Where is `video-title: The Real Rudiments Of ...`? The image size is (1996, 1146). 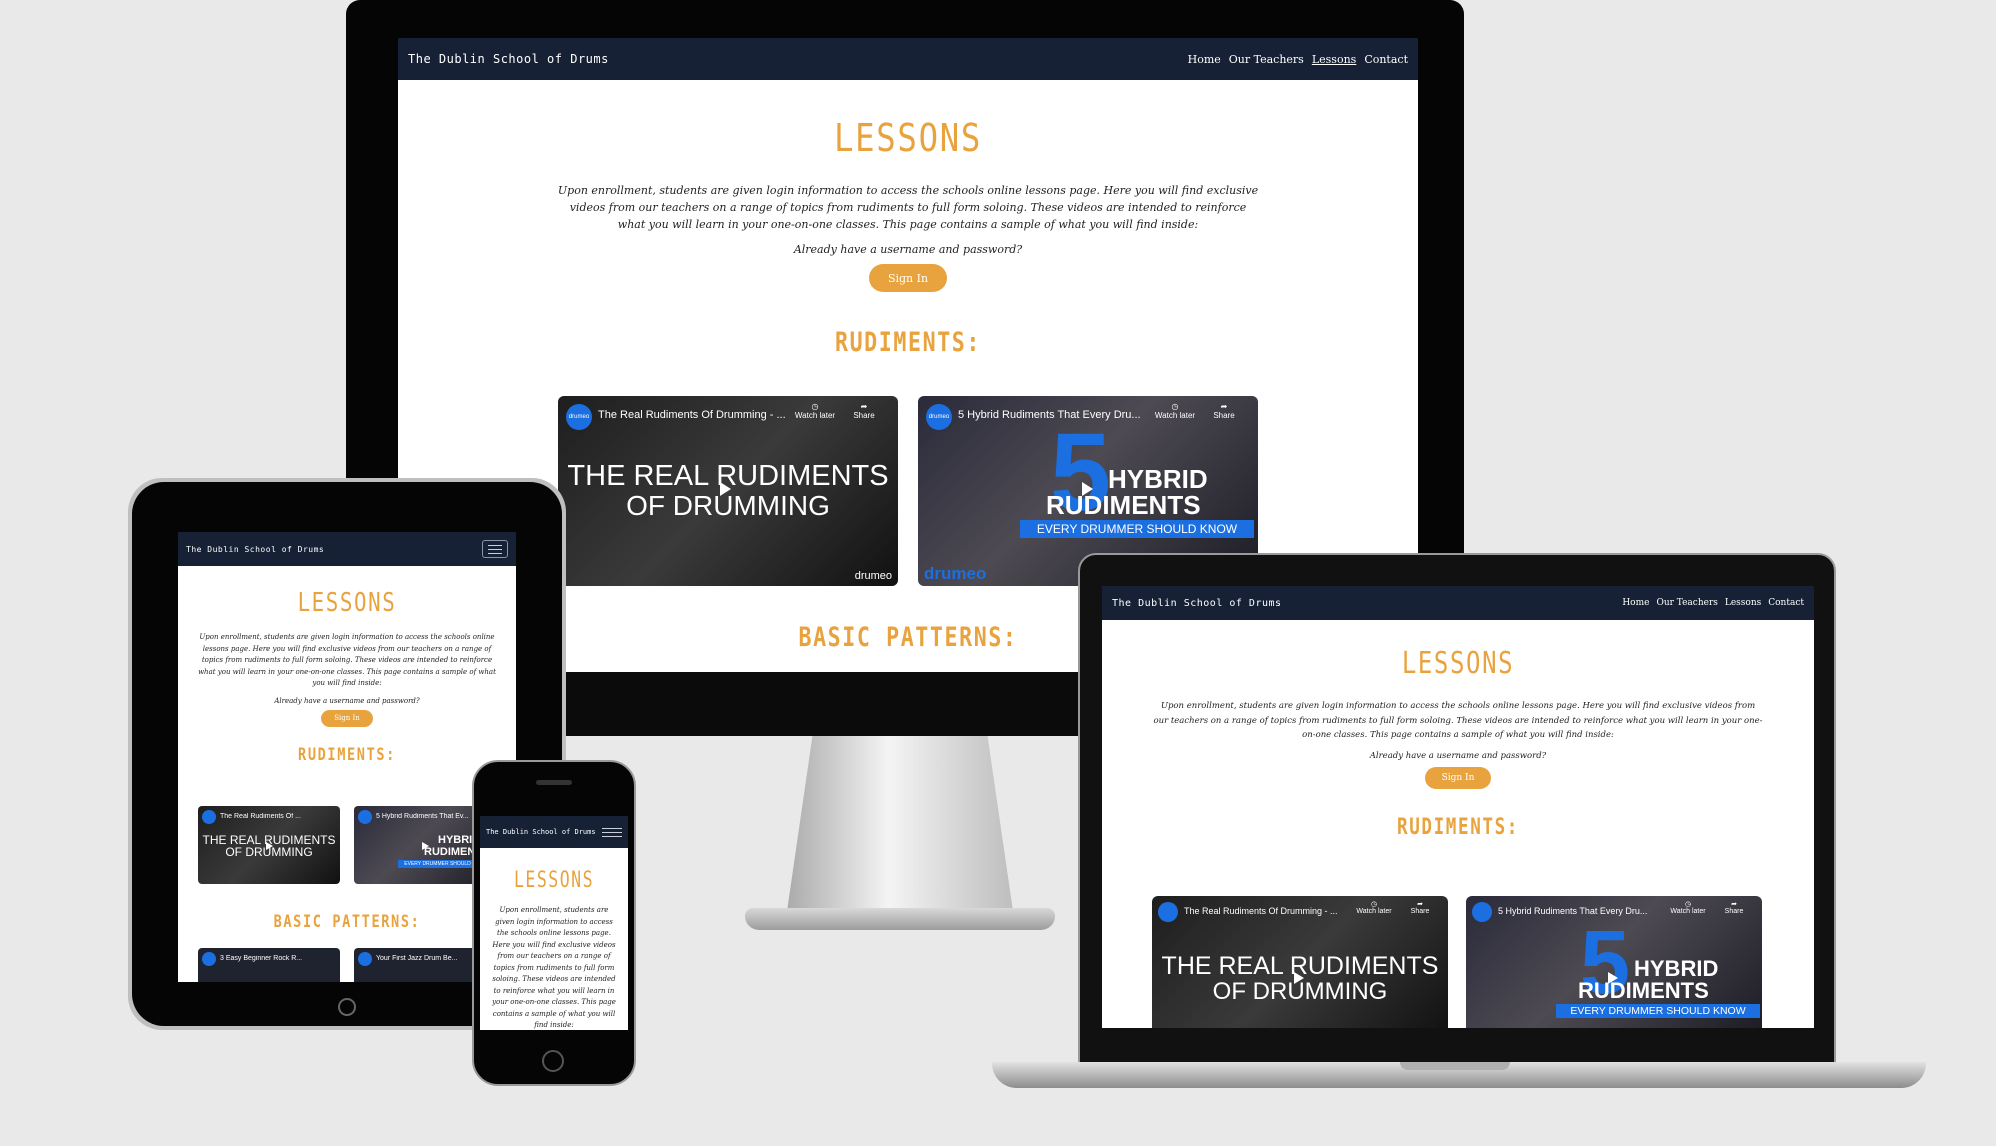 video-title: The Real Rudiments Of ... is located at coordinates (260, 816).